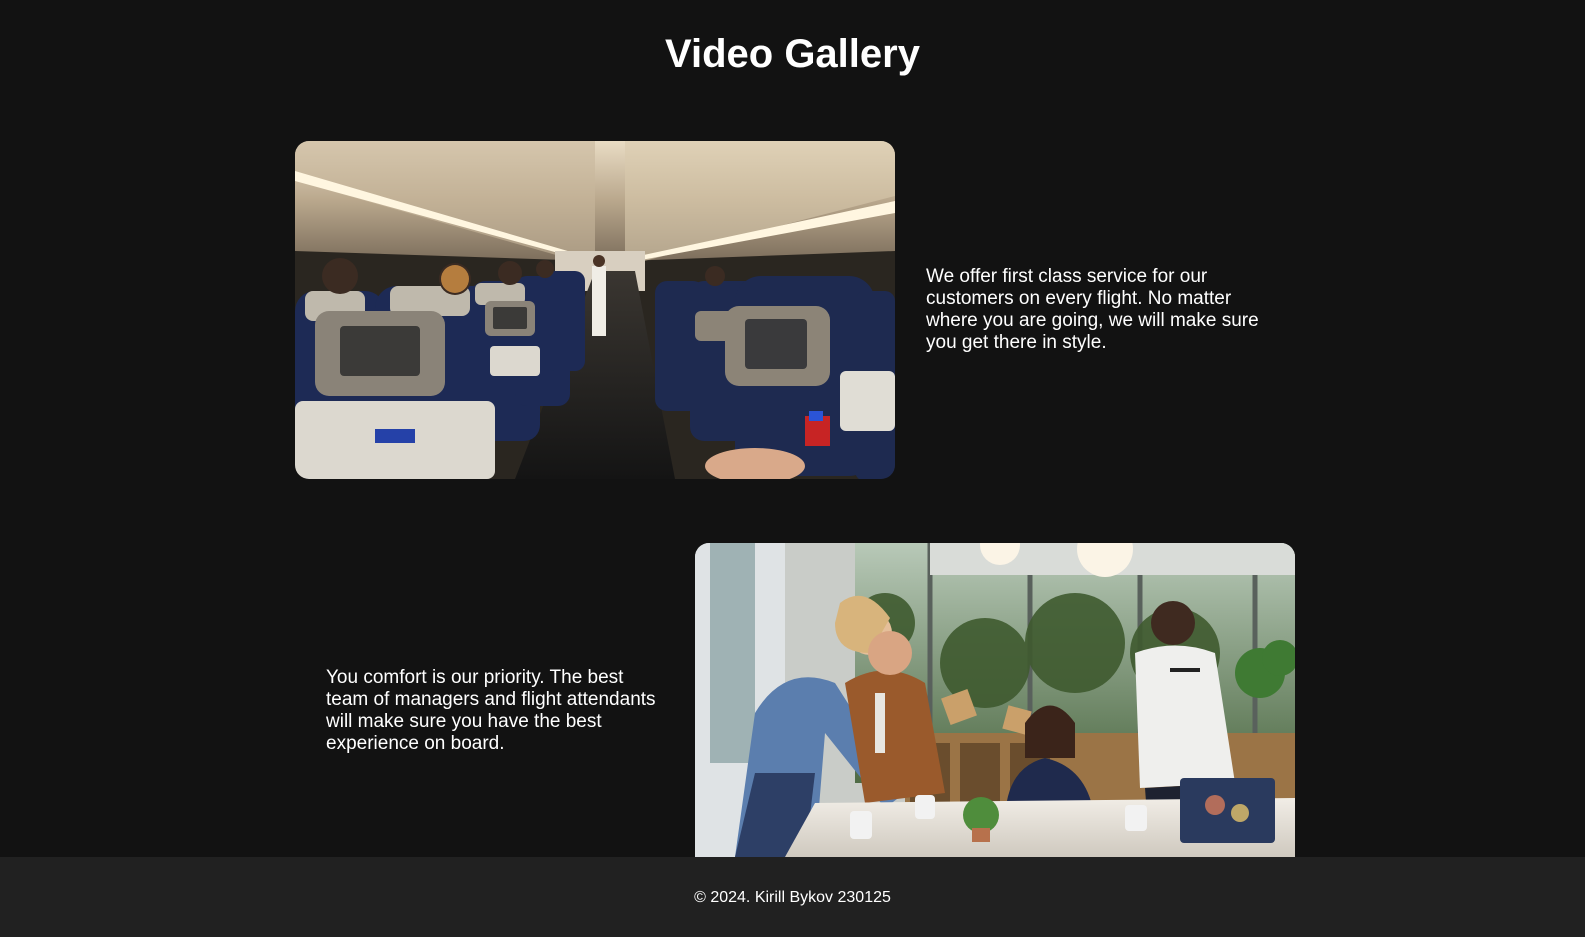  I want to click on office-meeting-image, so click(995, 700).